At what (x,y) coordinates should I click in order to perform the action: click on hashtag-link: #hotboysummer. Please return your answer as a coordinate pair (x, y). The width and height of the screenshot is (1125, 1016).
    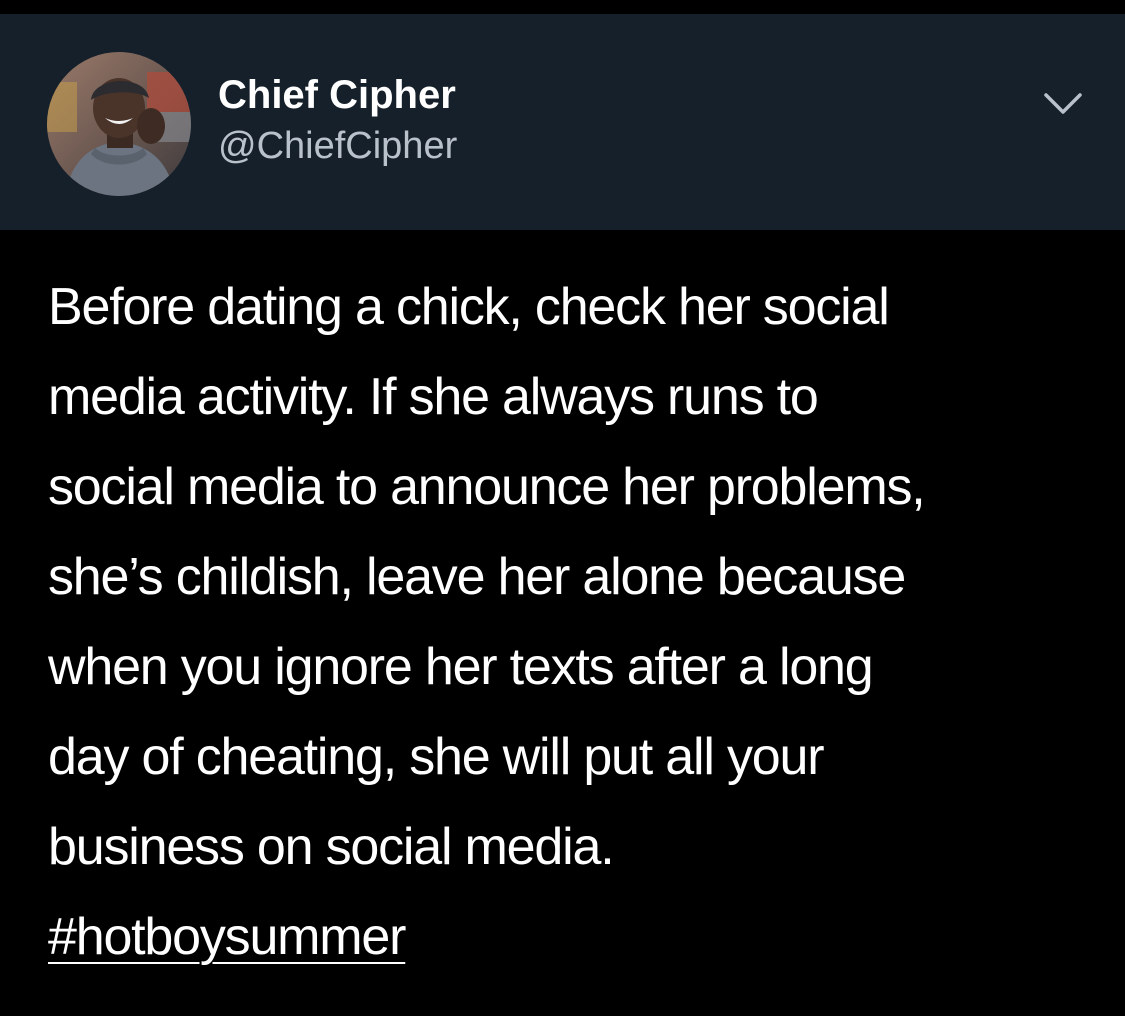
    Looking at the image, I should click on (227, 937).